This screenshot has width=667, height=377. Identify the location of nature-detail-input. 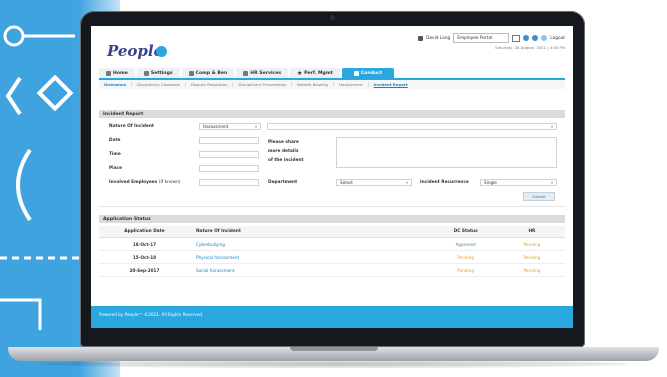
(412, 126).